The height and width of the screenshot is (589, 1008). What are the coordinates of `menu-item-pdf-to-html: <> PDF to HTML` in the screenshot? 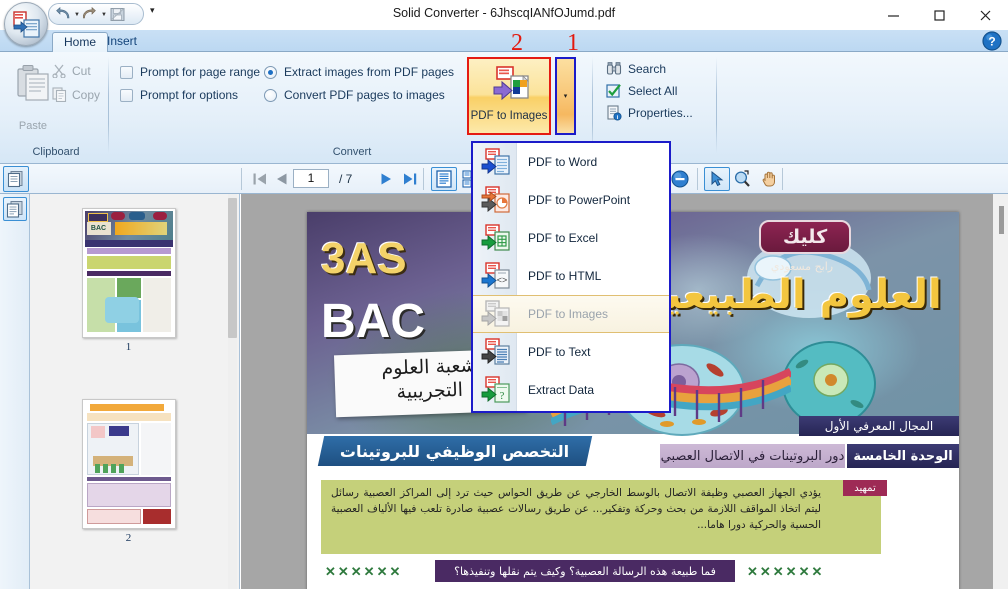 It's located at (571, 276).